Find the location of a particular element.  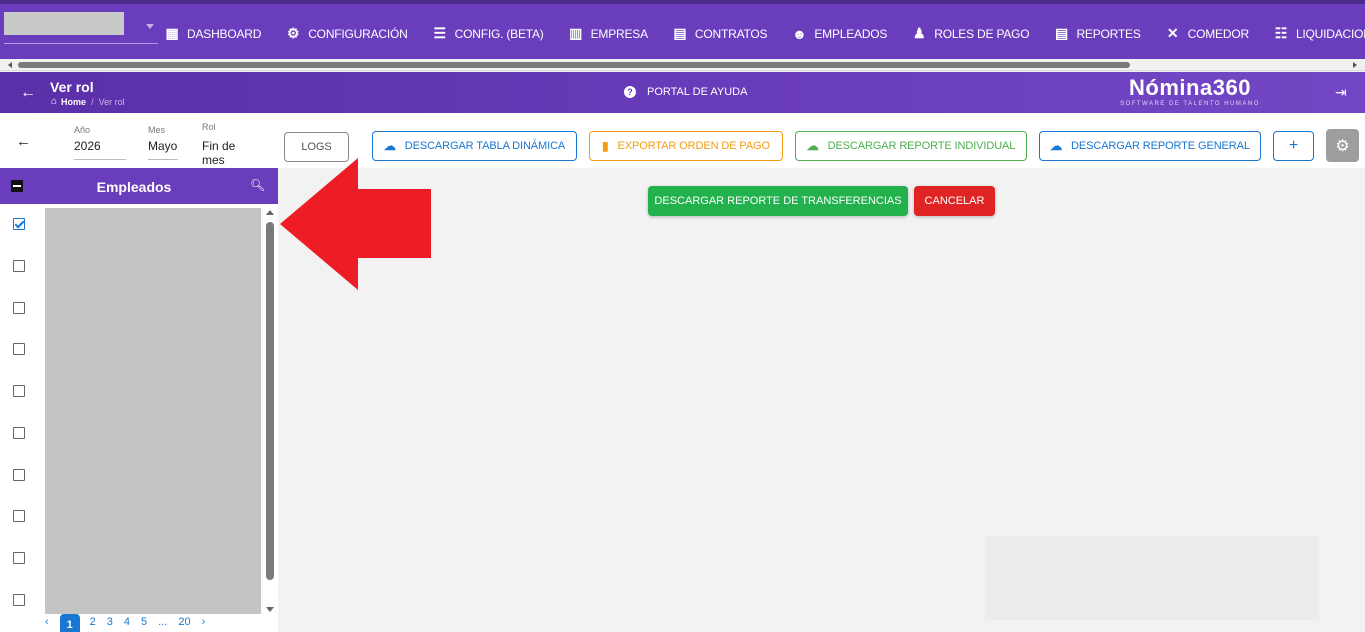

company-select is located at coordinates (81, 28).